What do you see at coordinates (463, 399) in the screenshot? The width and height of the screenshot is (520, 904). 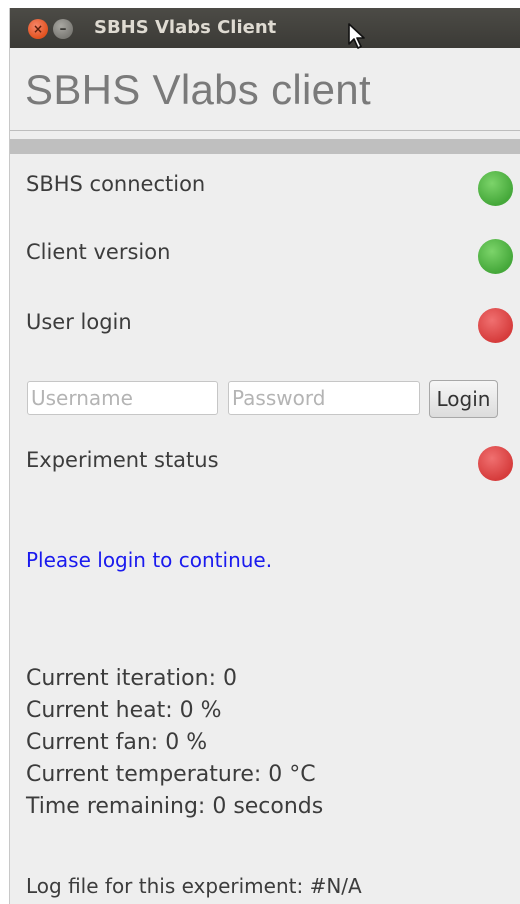 I see `login-button: Login` at bounding box center [463, 399].